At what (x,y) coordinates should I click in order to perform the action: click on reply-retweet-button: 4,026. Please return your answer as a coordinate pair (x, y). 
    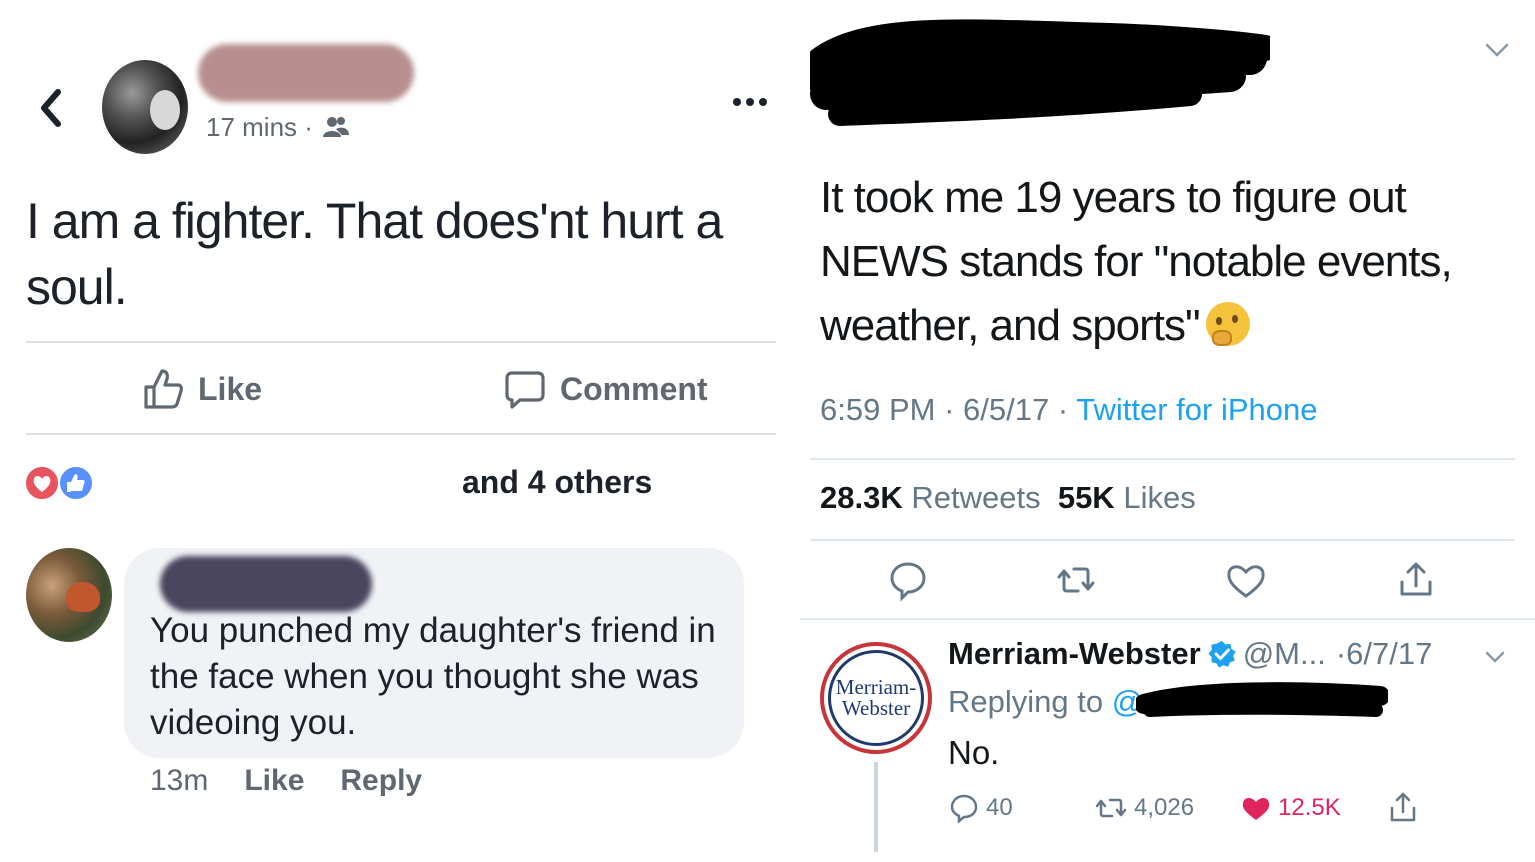
    Looking at the image, I should click on (1144, 808).